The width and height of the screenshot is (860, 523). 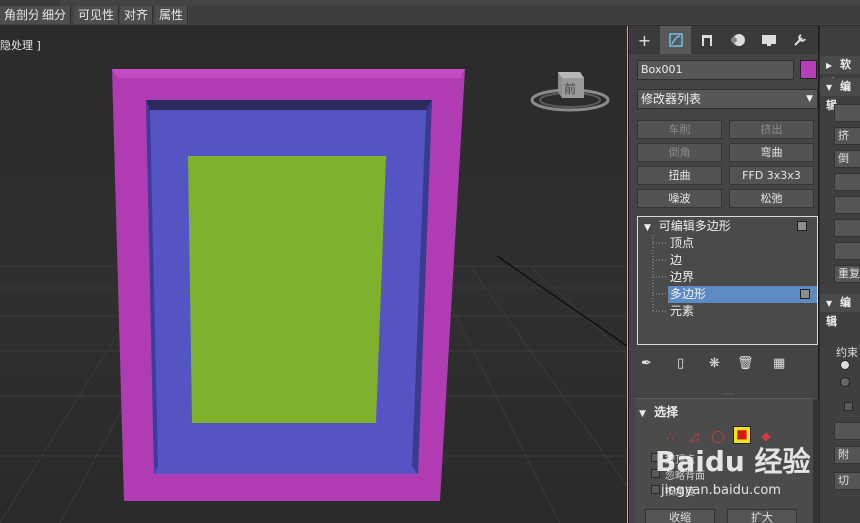 I want to click on watermark-url: jingyan.baidu.com, so click(x=721, y=490).